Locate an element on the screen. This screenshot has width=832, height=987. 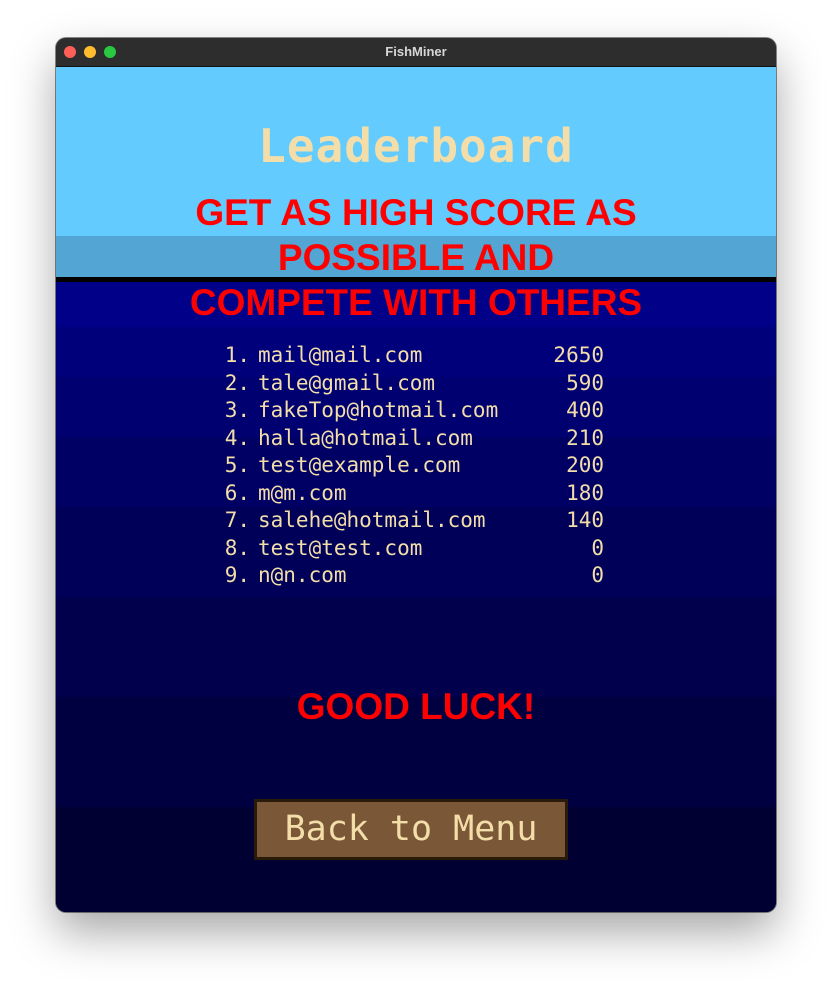
promo-line: POSSIBLE AND is located at coordinates (416, 257).